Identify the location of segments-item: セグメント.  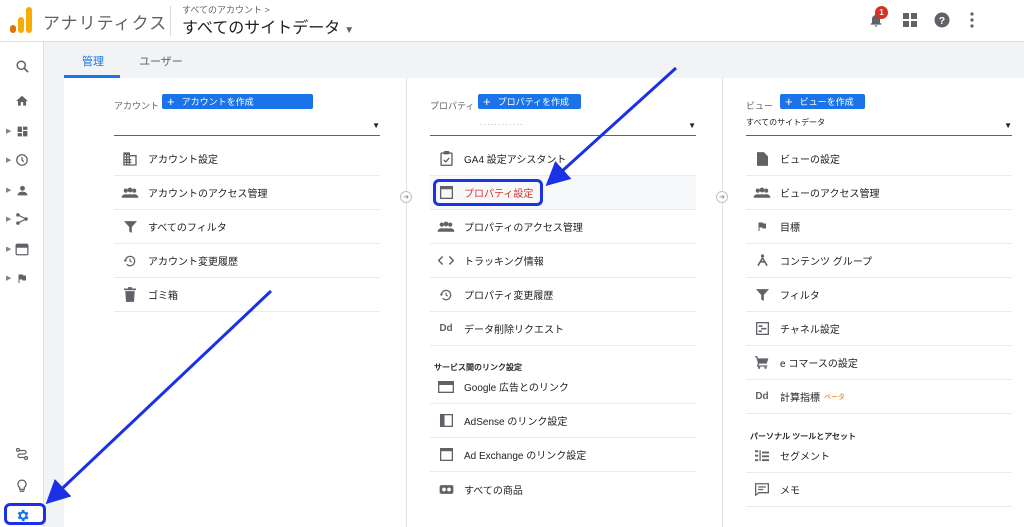
(879, 456).